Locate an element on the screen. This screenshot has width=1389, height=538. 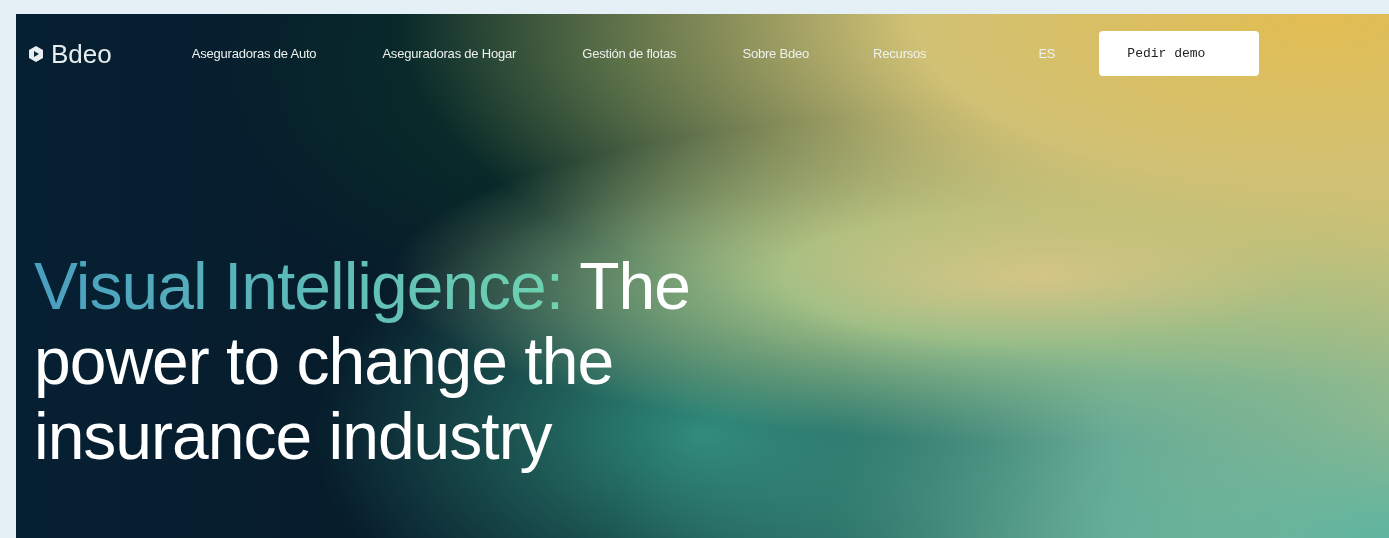
demo-button: Pedir demo is located at coordinates (1179, 53).